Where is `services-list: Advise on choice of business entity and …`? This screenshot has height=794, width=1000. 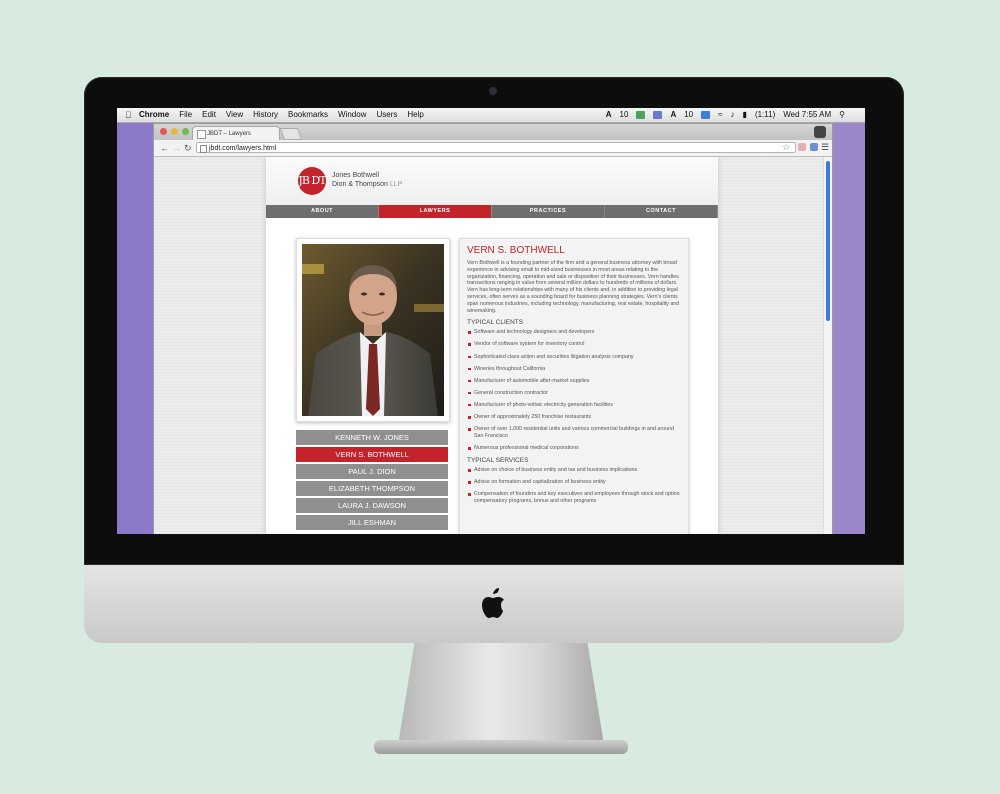
services-list: Advise on choice of business entity and … is located at coordinates (574, 486).